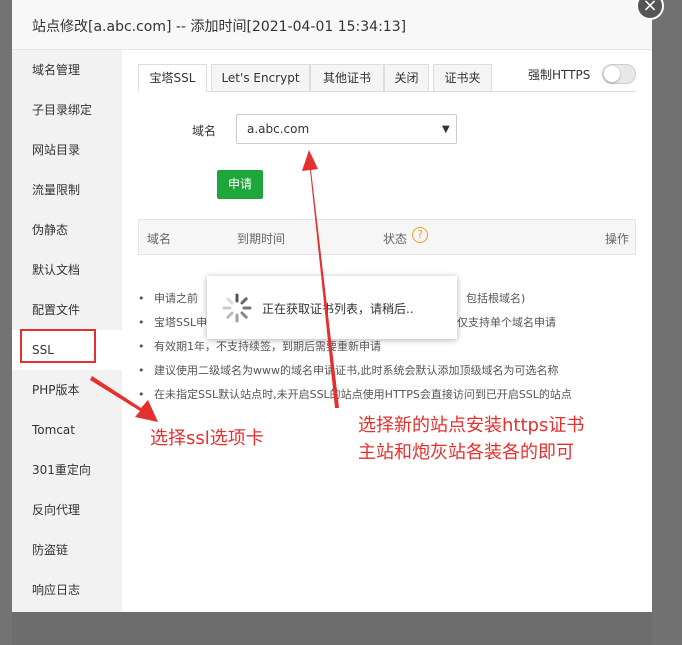 The height and width of the screenshot is (645, 682). What do you see at coordinates (471, 439) in the screenshot?
I see `annotation-install-https: 选择新的站点安装https证书 主站和炮灰站各装各的即可` at bounding box center [471, 439].